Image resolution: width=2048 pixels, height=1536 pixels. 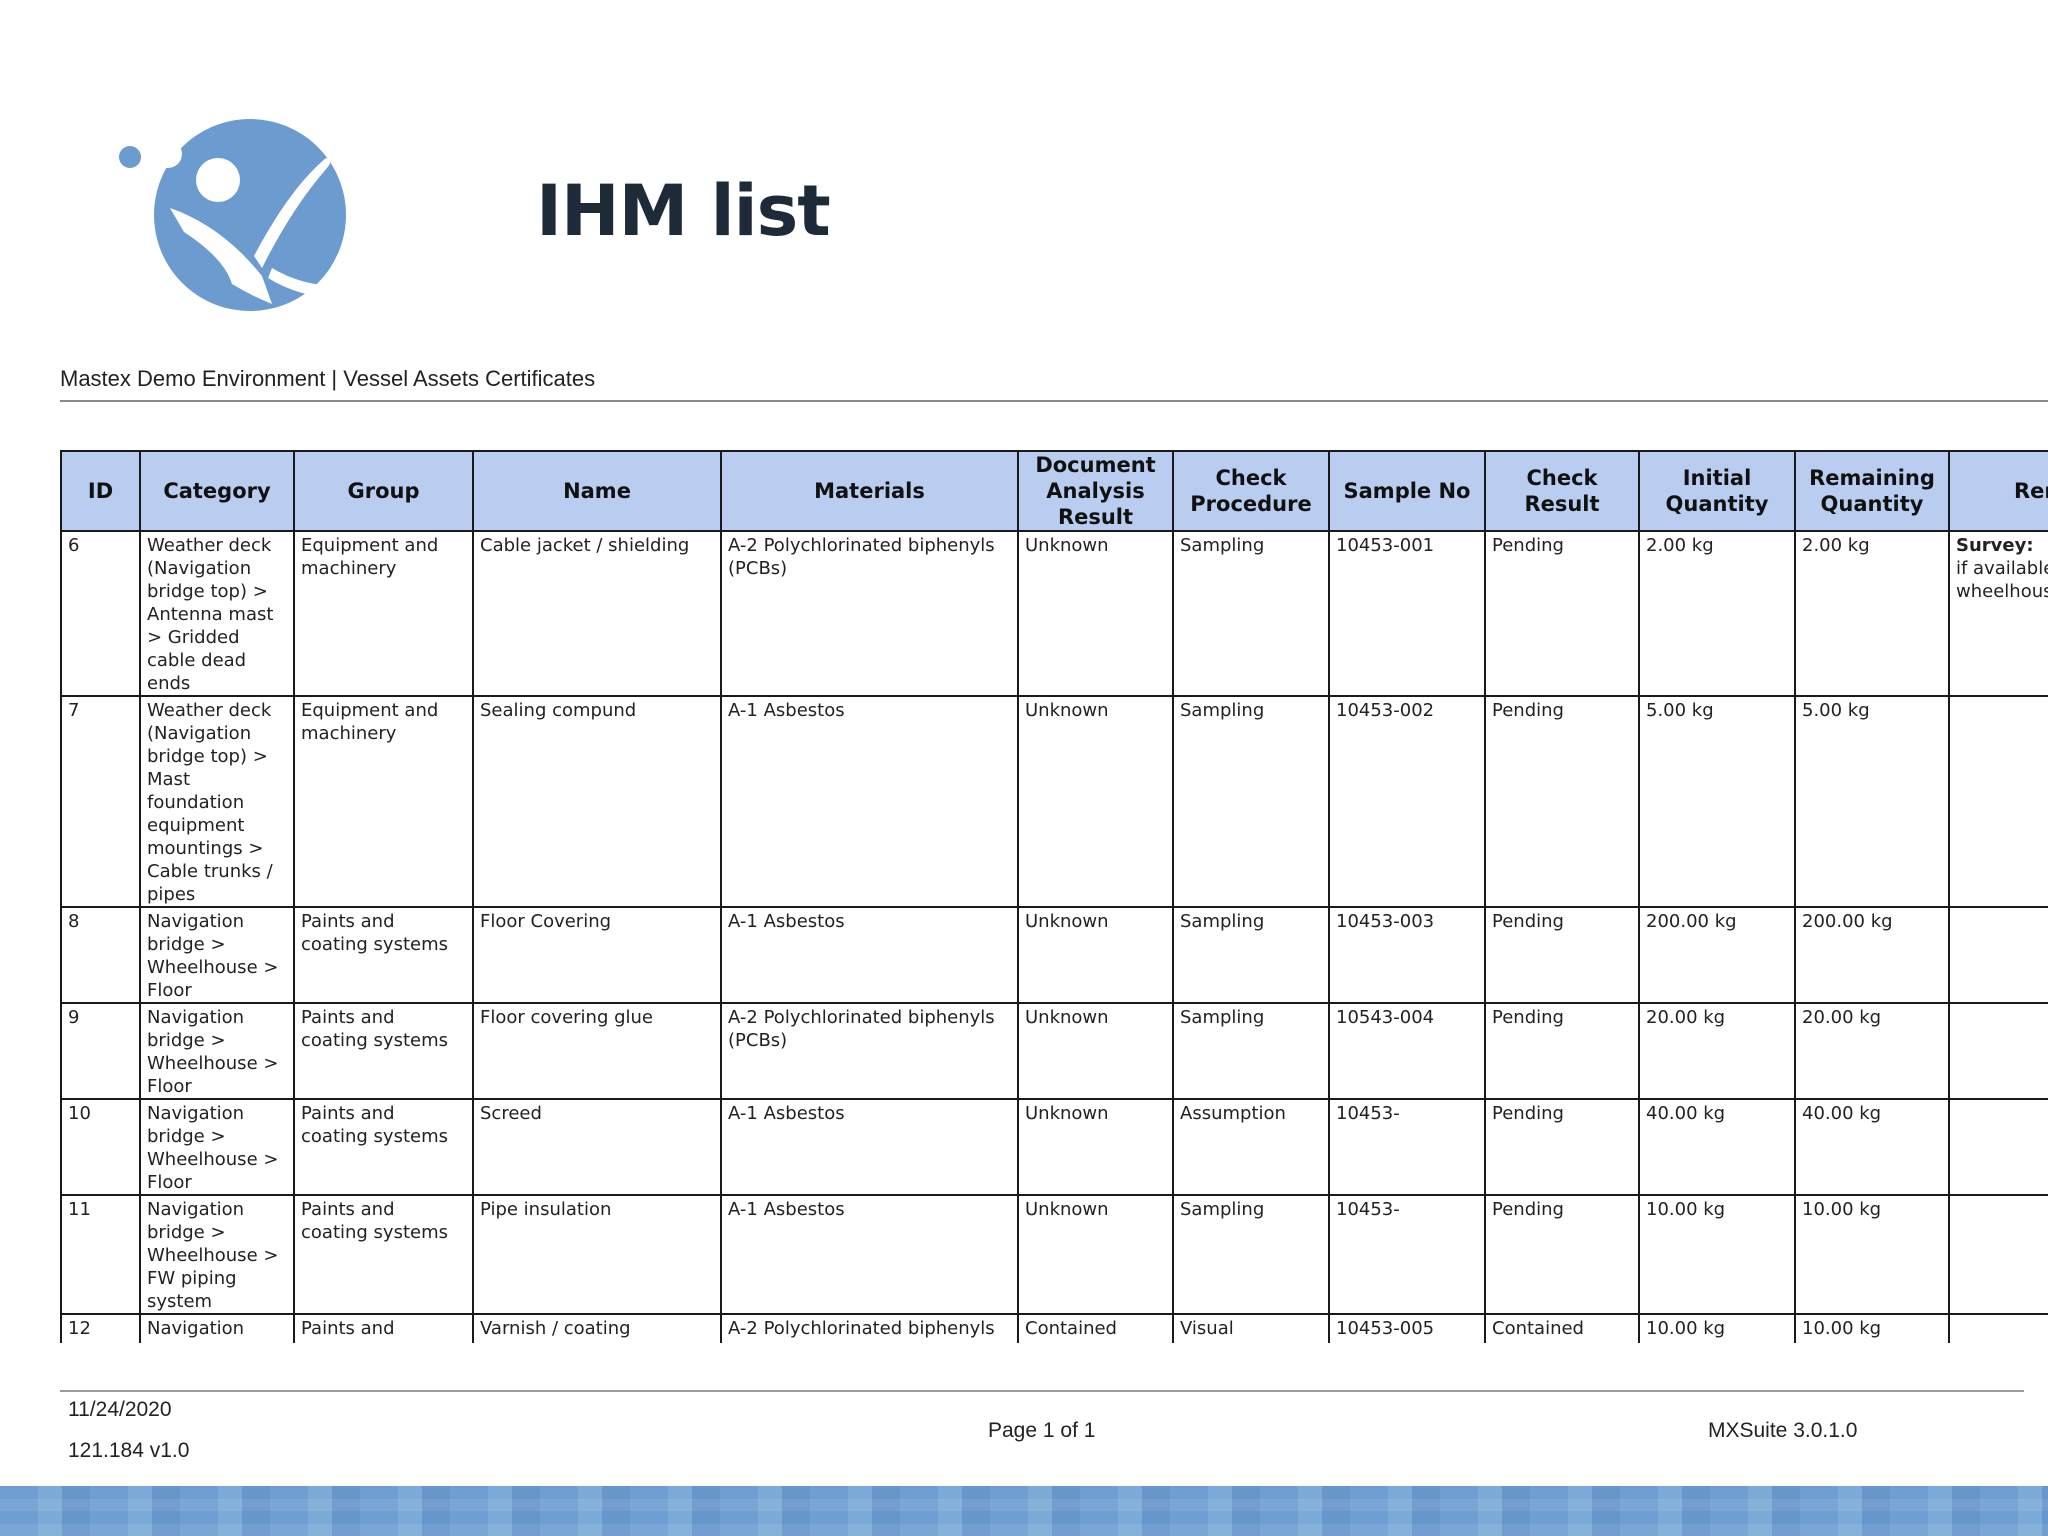 What do you see at coordinates (79, 1209) in the screenshot?
I see `cell-id: 11` at bounding box center [79, 1209].